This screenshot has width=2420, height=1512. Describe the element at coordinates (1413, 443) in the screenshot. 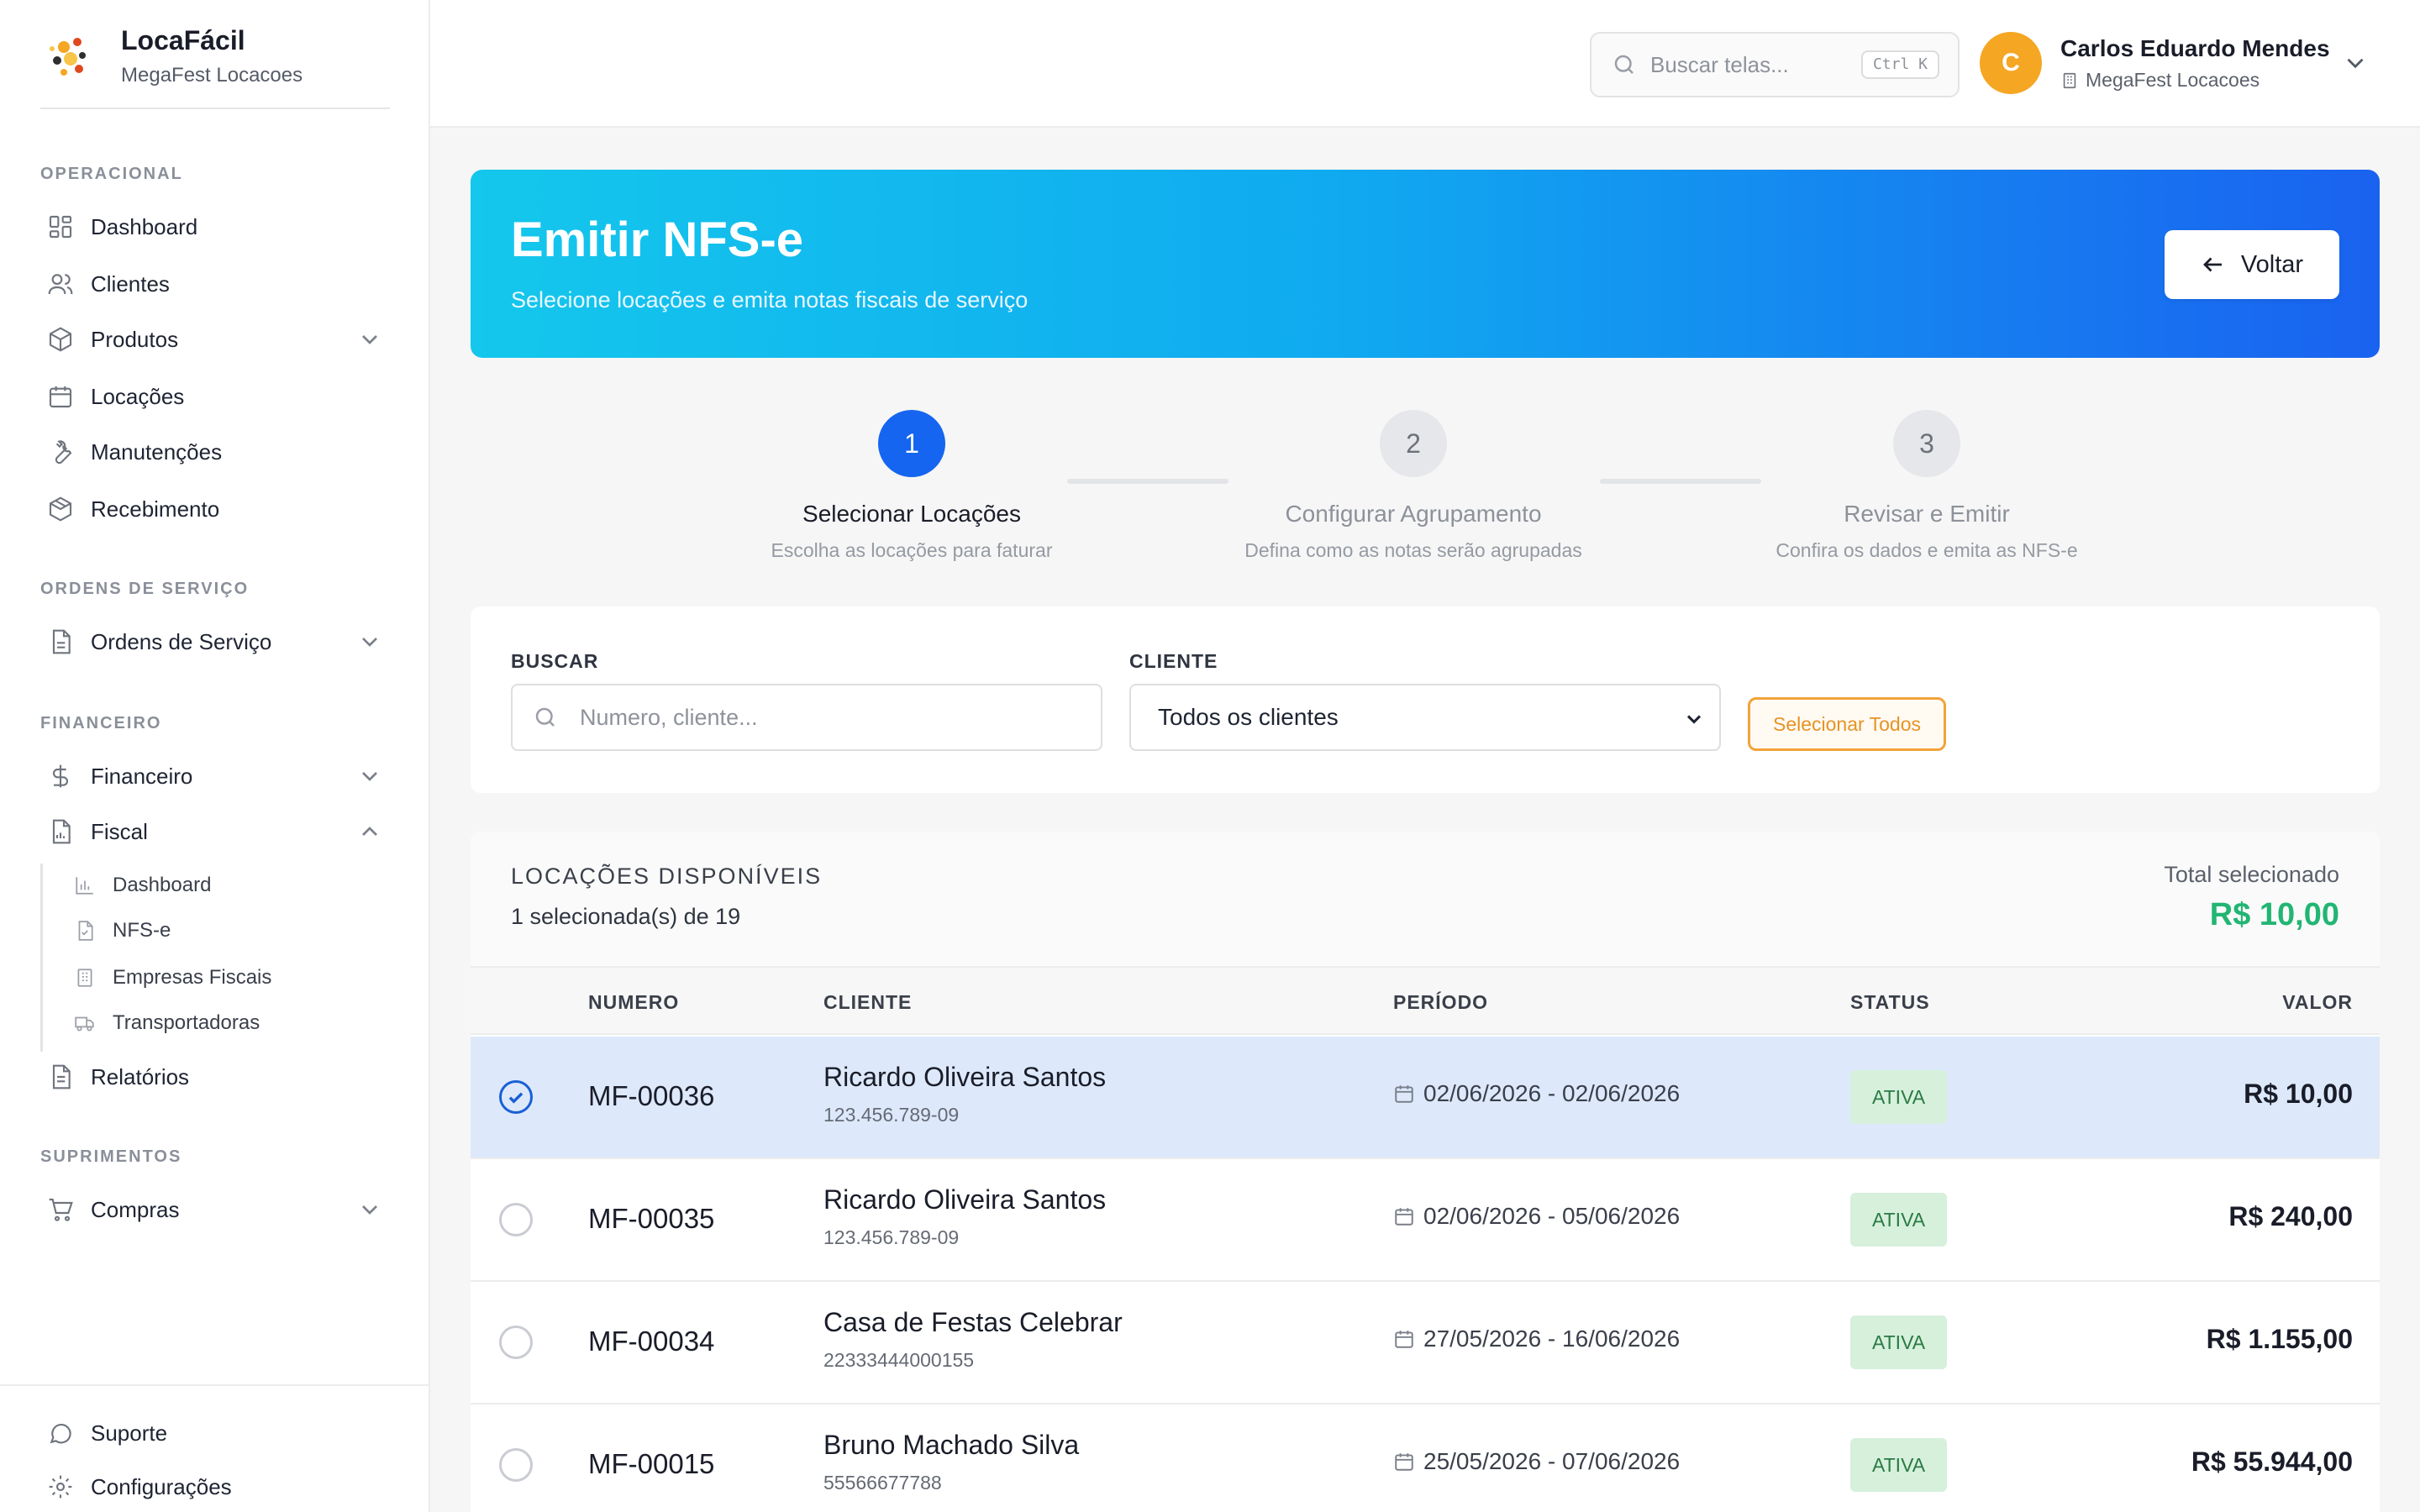

I see `step-number: 2` at that location.